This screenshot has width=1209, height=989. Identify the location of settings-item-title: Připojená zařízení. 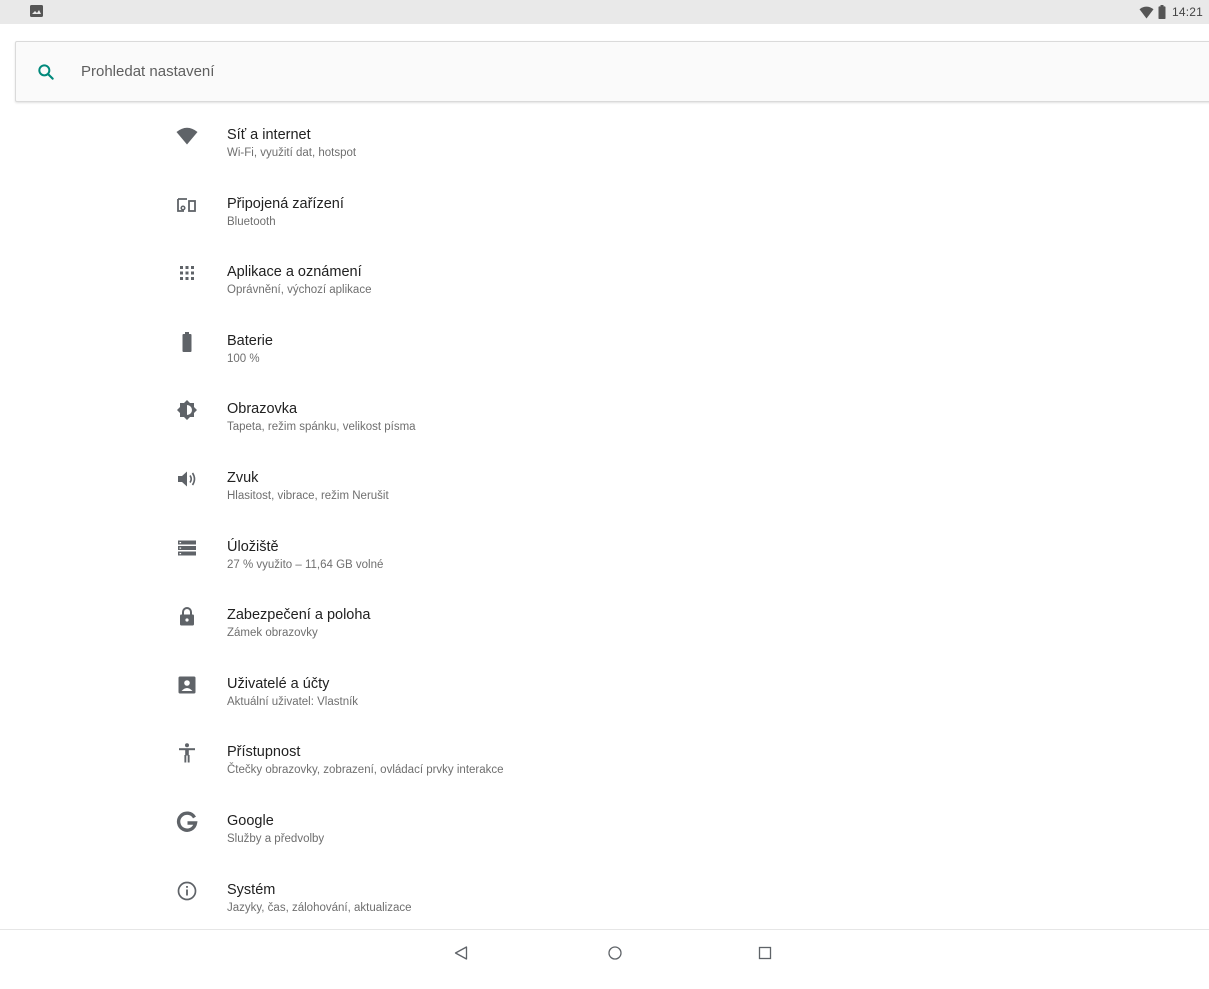
(285, 203).